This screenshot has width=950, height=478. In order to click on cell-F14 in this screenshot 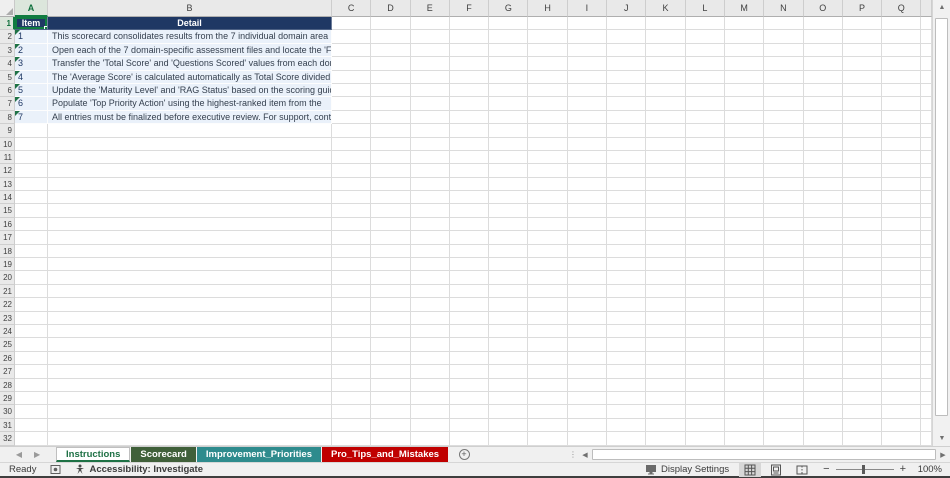, I will do `click(469, 198)`.